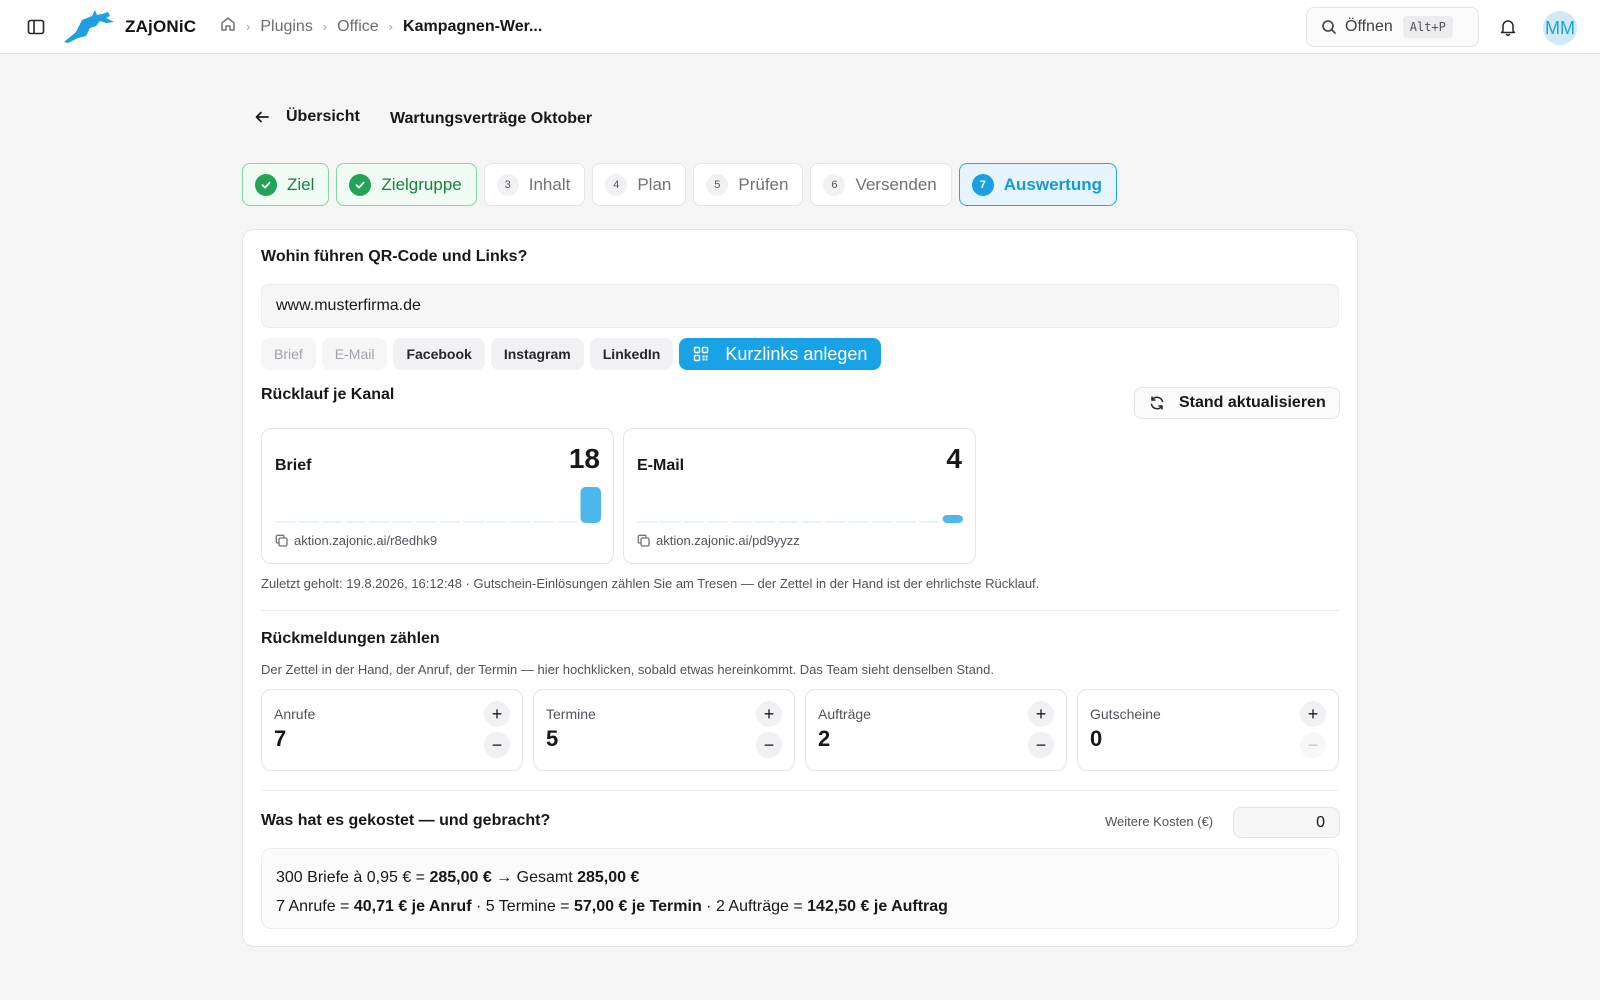 This screenshot has height=1000, width=1600. I want to click on step-ziel: Ziel, so click(286, 184).